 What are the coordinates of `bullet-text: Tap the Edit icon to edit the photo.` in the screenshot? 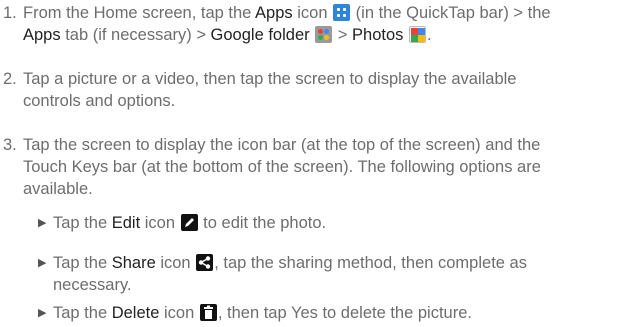 It's located at (333, 223).